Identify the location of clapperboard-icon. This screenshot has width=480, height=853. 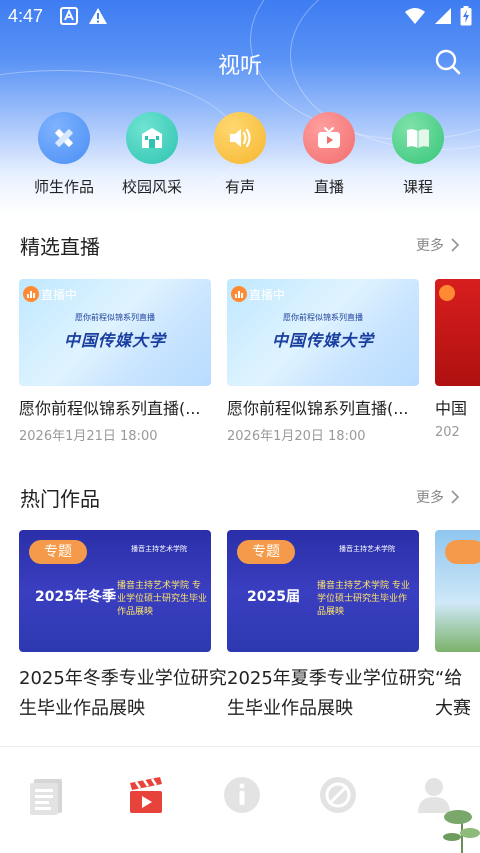
(146, 795).